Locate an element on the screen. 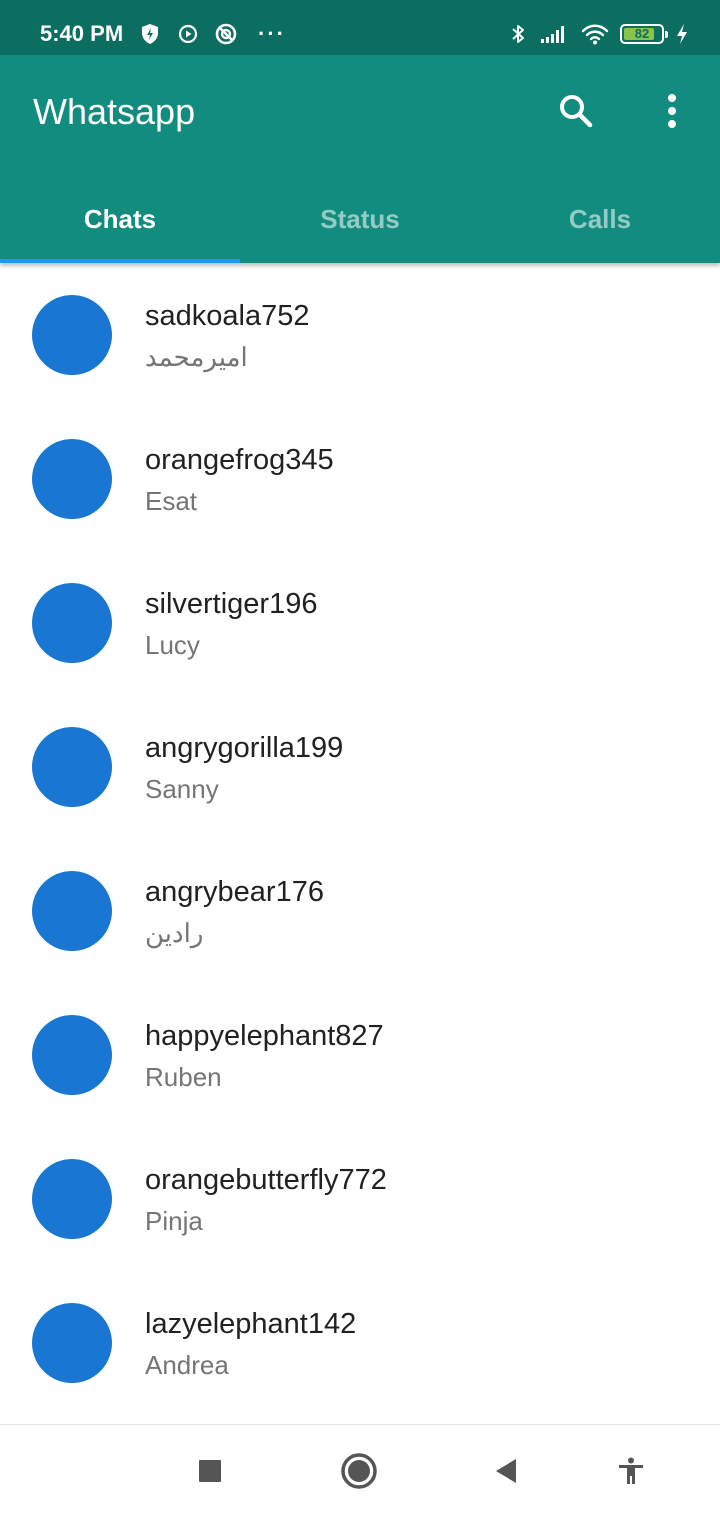 The width and height of the screenshot is (720, 1520). bluetooth-icon is located at coordinates (518, 34).